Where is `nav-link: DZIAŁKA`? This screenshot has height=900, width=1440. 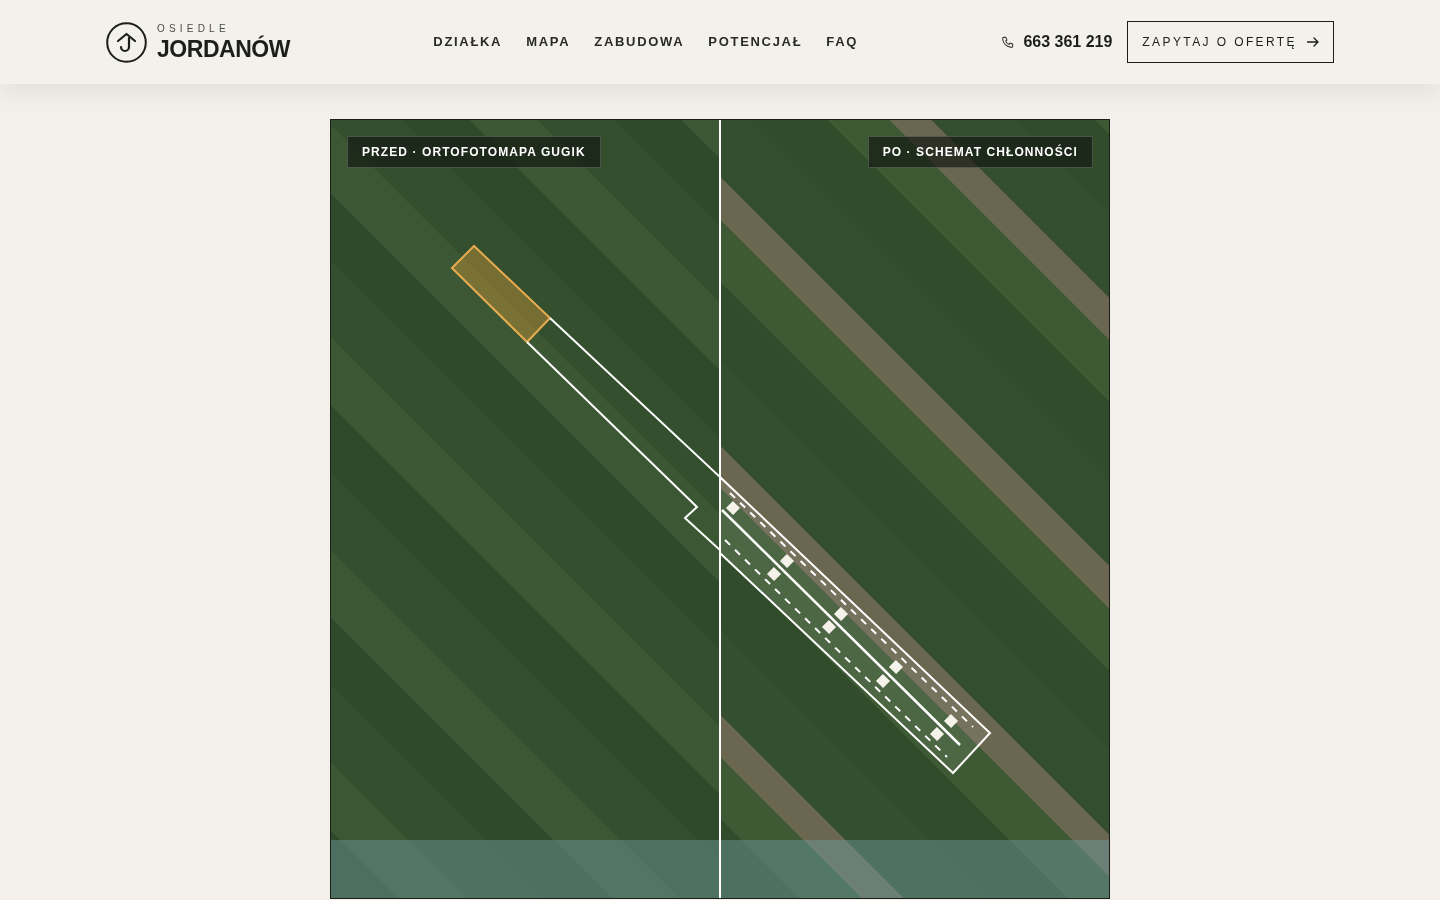 nav-link: DZIAŁKA is located at coordinates (468, 42).